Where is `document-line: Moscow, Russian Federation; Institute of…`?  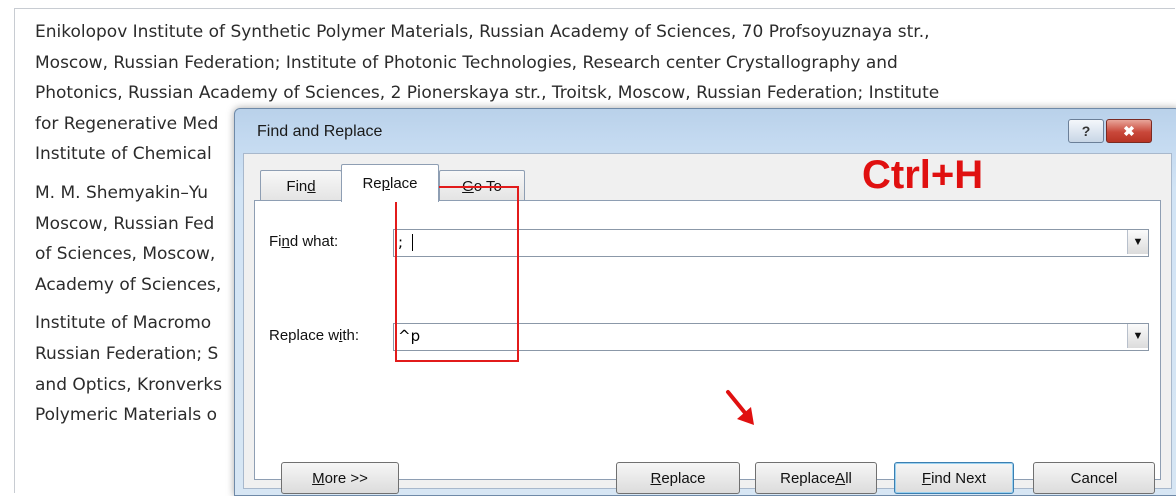 document-line: Moscow, Russian Federation; Institute of… is located at coordinates (466, 62).